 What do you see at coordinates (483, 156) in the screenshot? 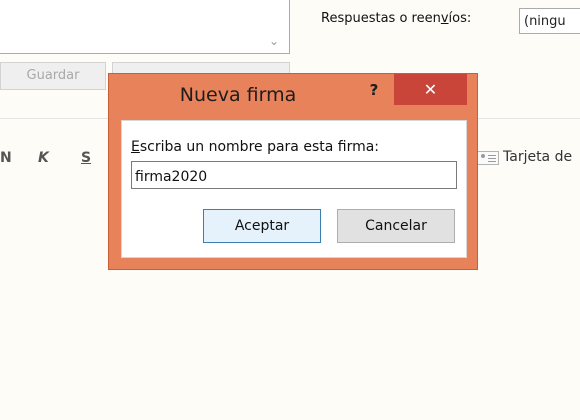
I see `card-head` at bounding box center [483, 156].